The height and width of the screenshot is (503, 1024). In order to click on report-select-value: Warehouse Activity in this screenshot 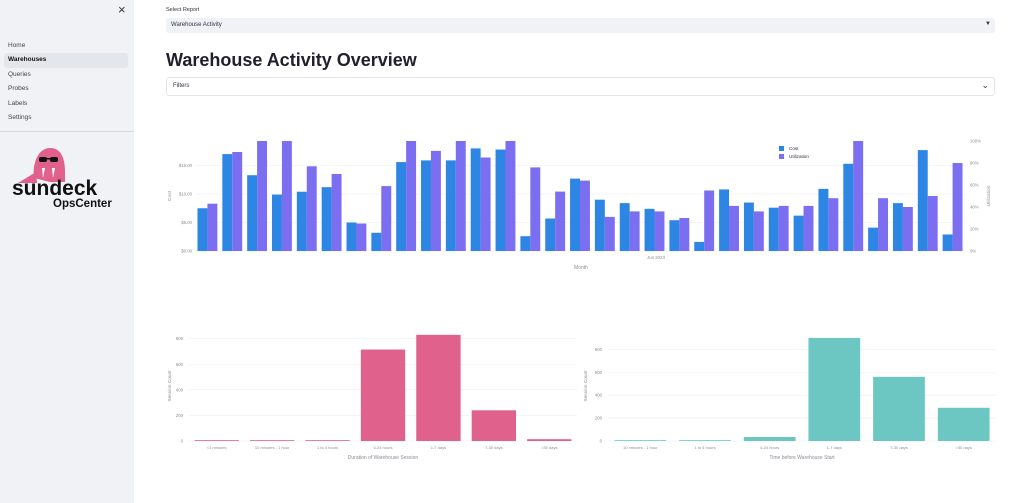, I will do `click(196, 25)`.